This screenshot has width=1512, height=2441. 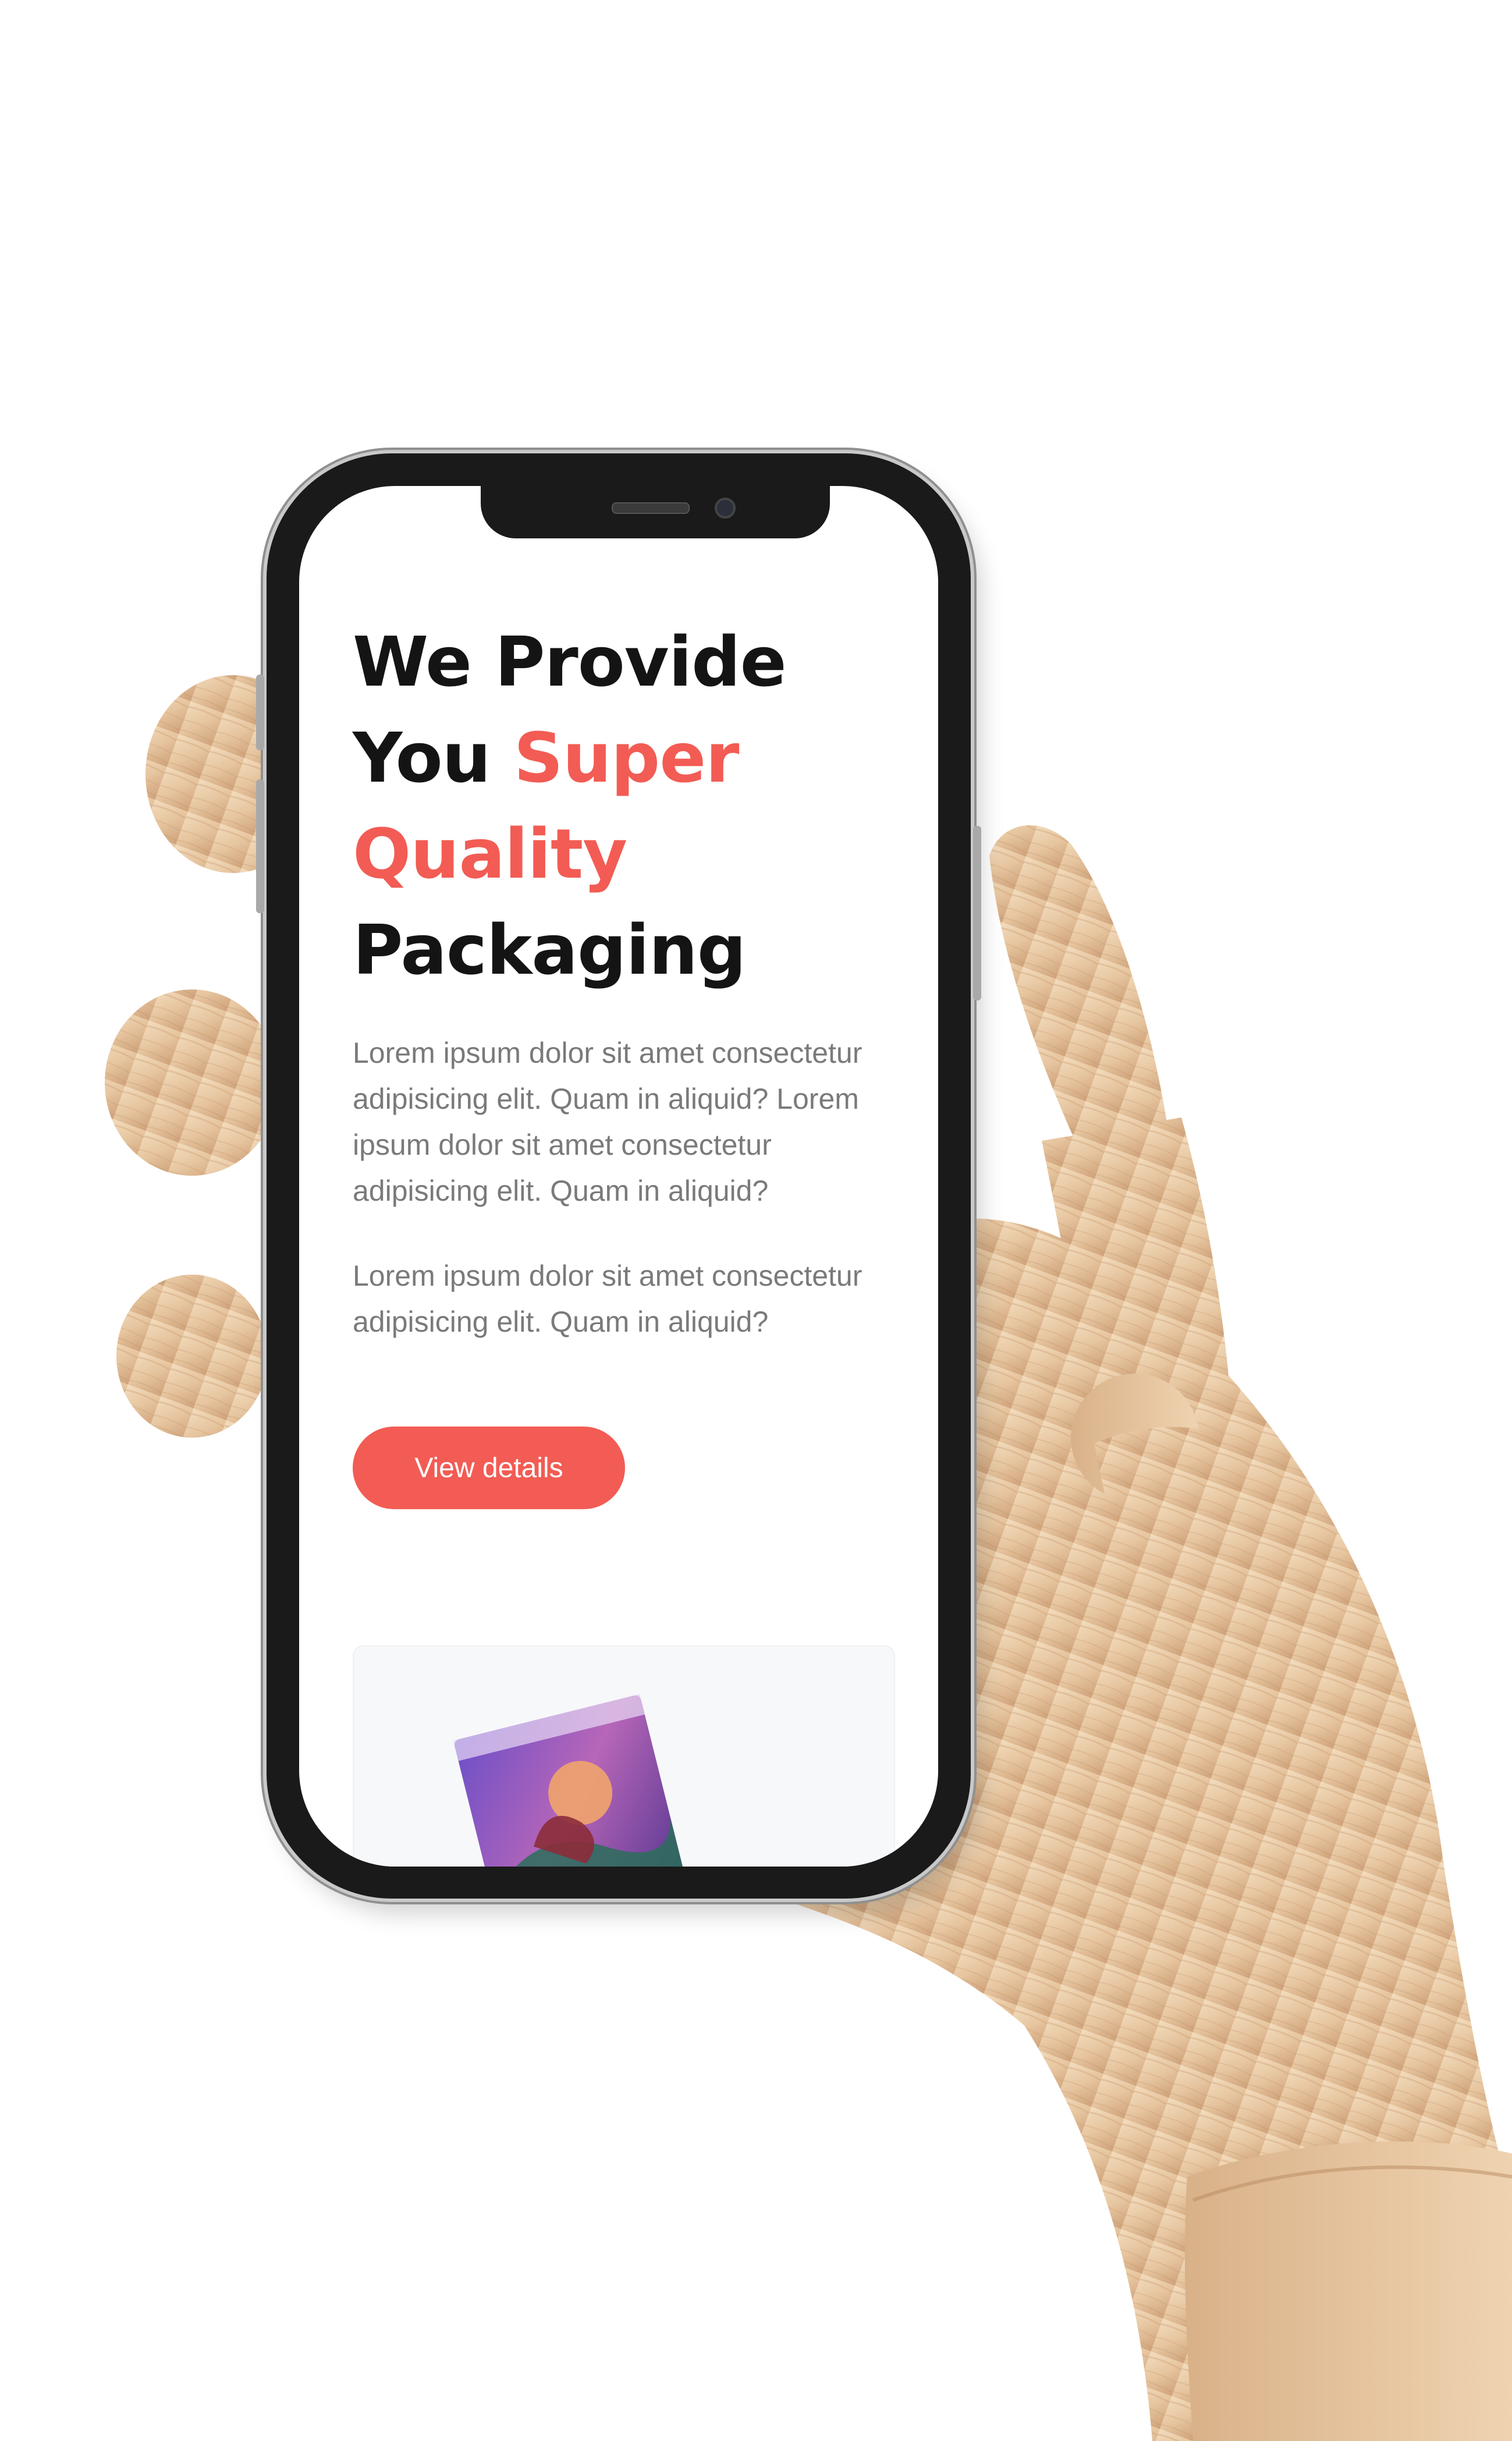 I want to click on volume-up-button, so click(x=260, y=712).